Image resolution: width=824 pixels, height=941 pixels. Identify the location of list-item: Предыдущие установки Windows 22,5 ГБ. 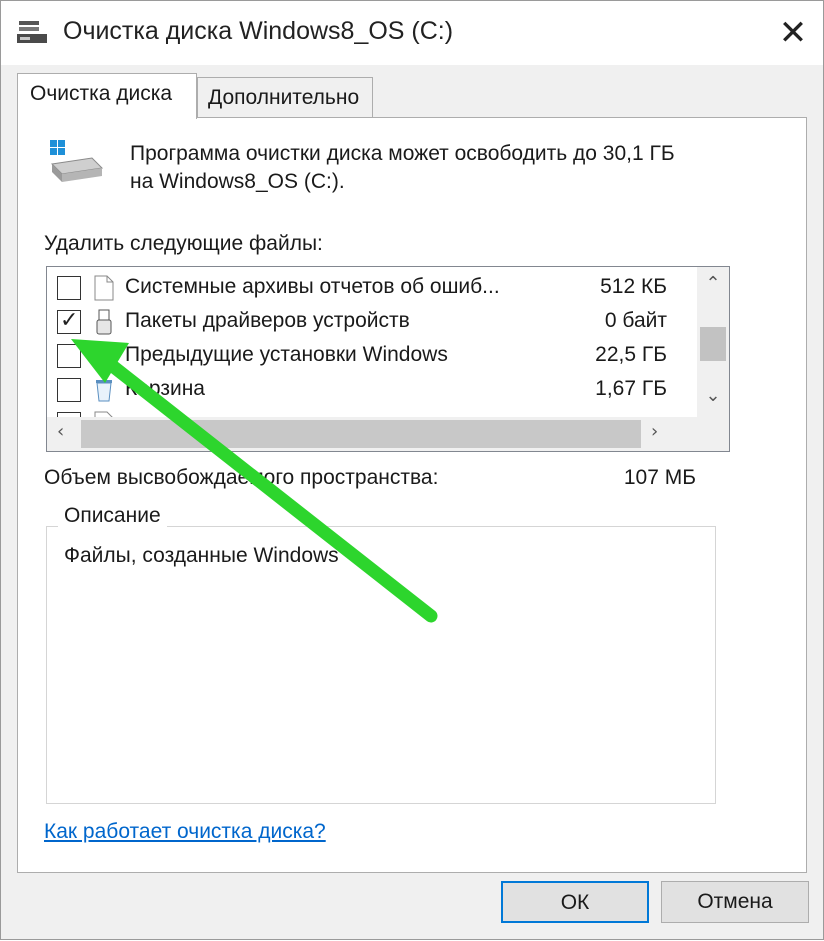
(364, 356).